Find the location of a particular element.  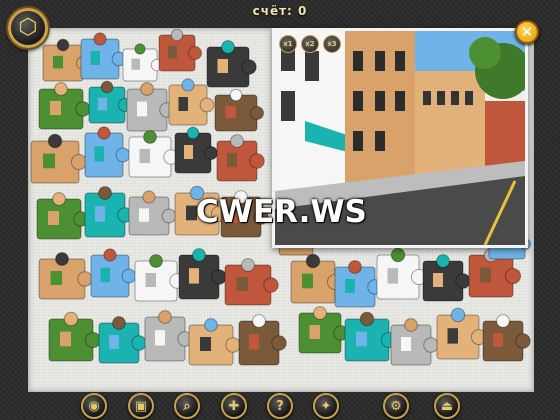

score-display: счёт: 0 is located at coordinates (280, 11).